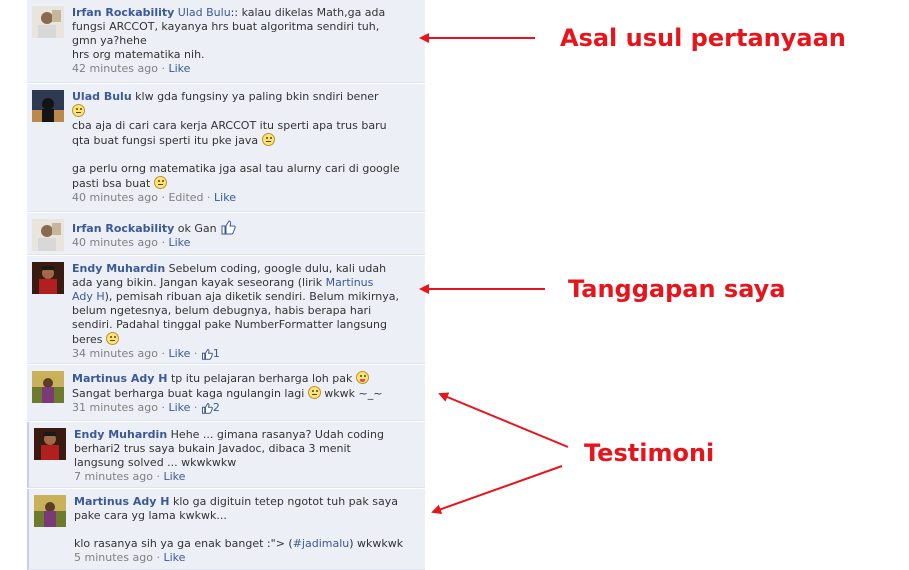 This screenshot has width=909, height=570. What do you see at coordinates (703, 38) in the screenshot?
I see `annotation-origin: Asal usul pertanyaan` at bounding box center [703, 38].